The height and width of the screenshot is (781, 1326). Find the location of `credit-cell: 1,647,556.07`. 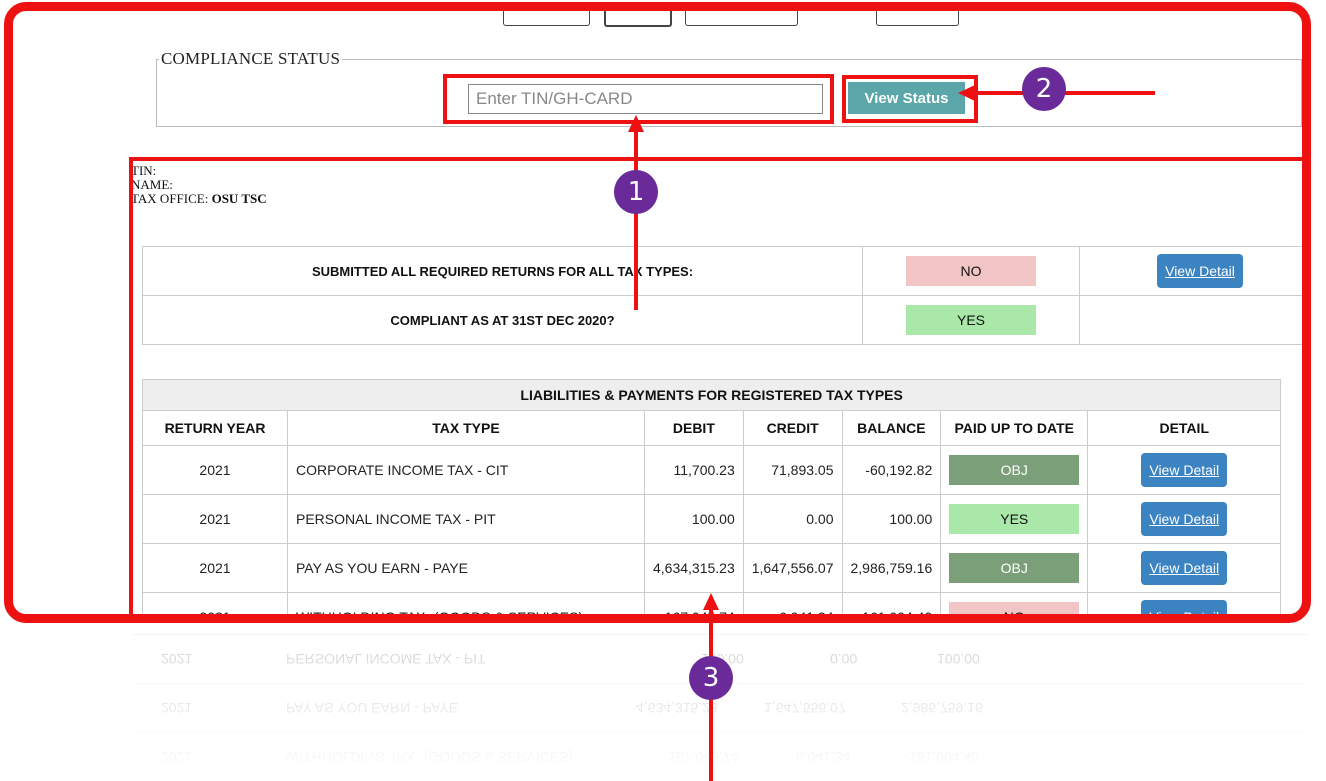

credit-cell: 1,647,556.07 is located at coordinates (792, 568).